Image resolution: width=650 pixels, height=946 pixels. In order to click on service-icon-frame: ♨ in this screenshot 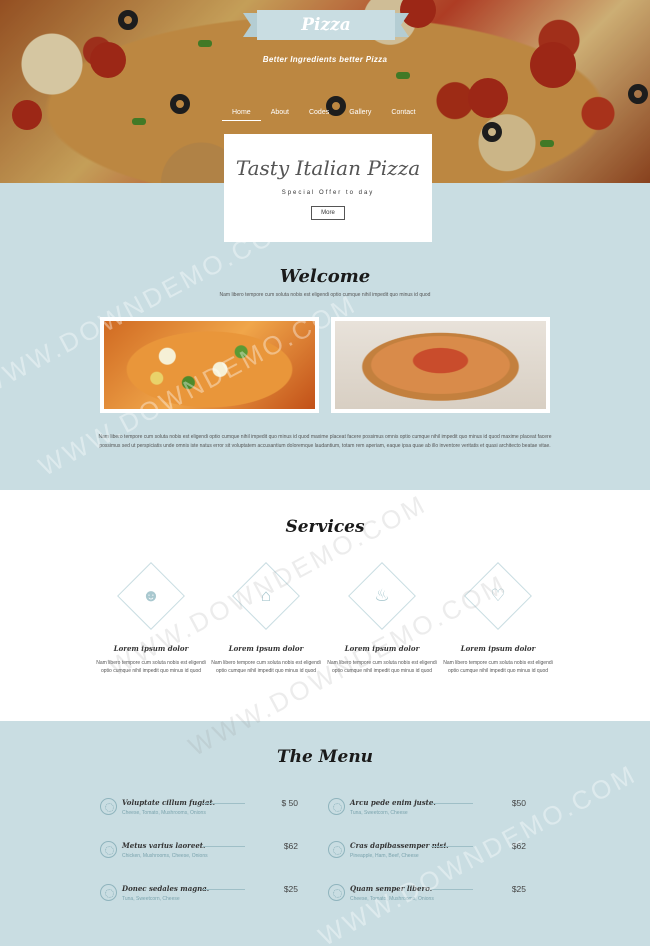, I will do `click(382, 596)`.